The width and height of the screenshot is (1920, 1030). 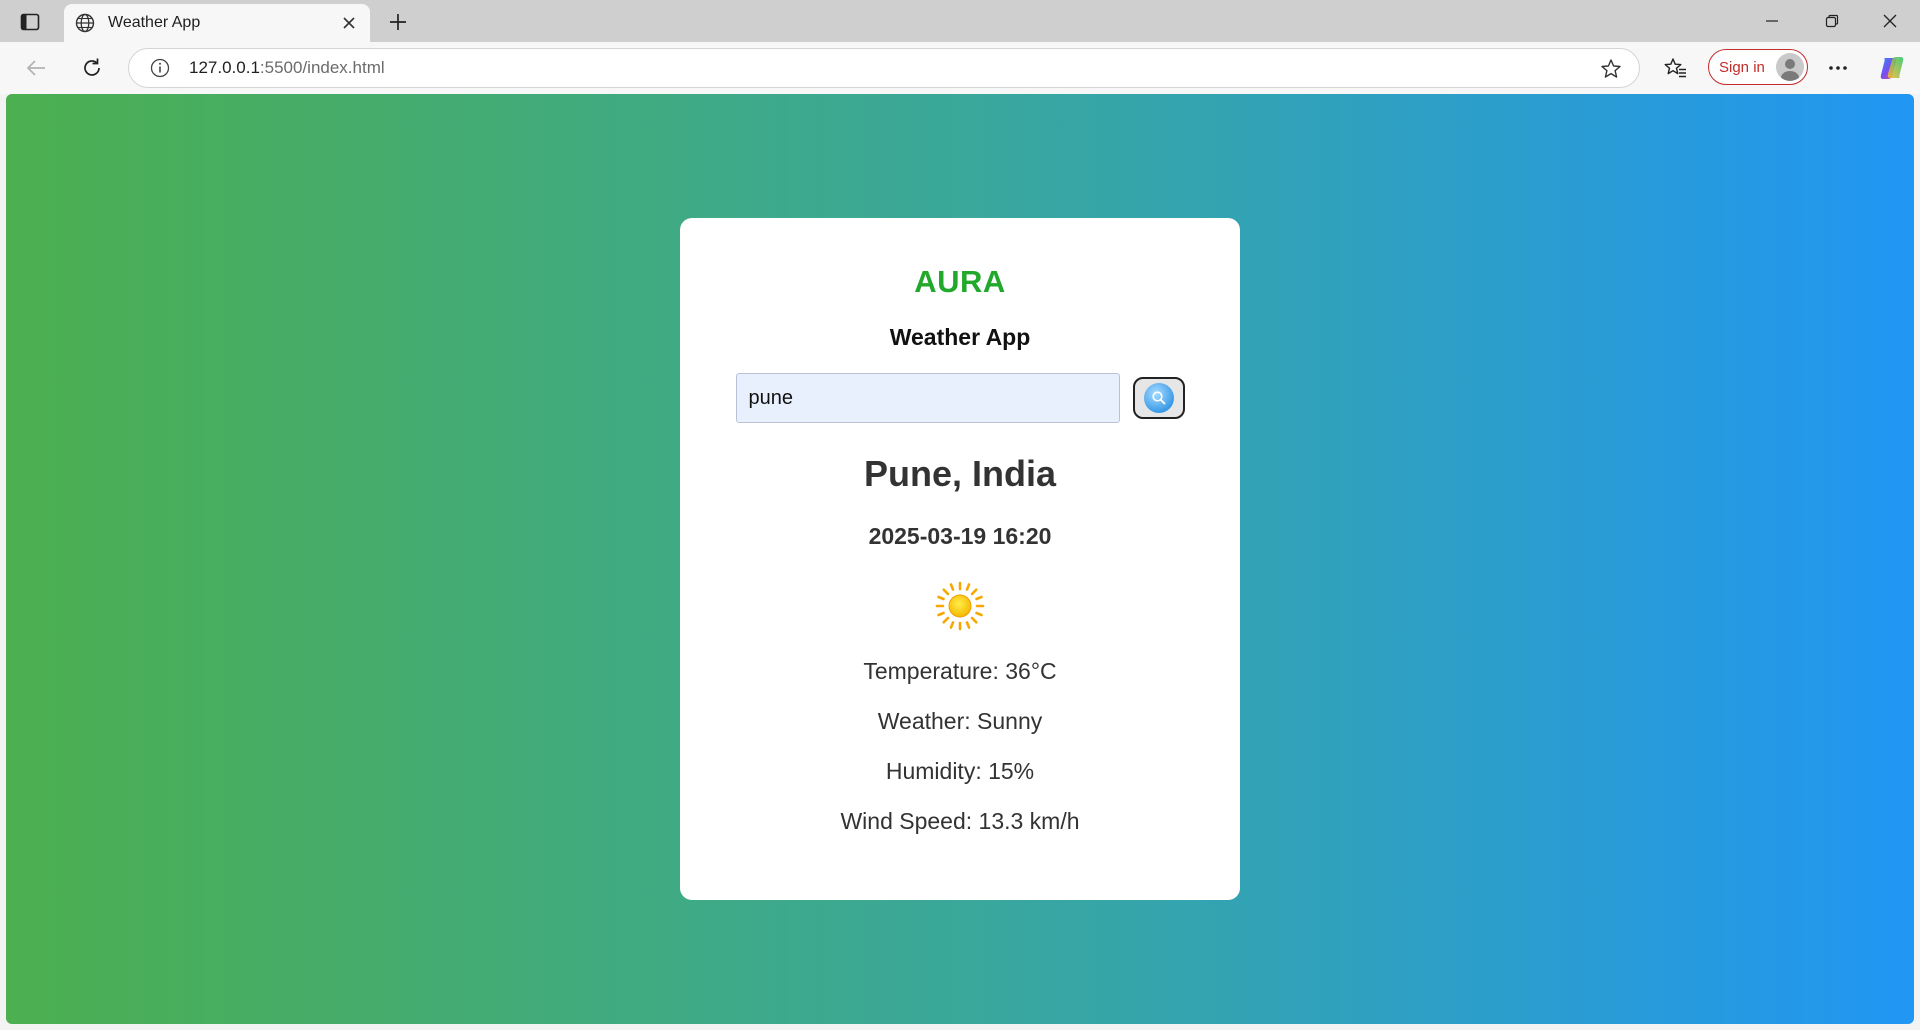 I want to click on copilot-button, so click(x=1892, y=68).